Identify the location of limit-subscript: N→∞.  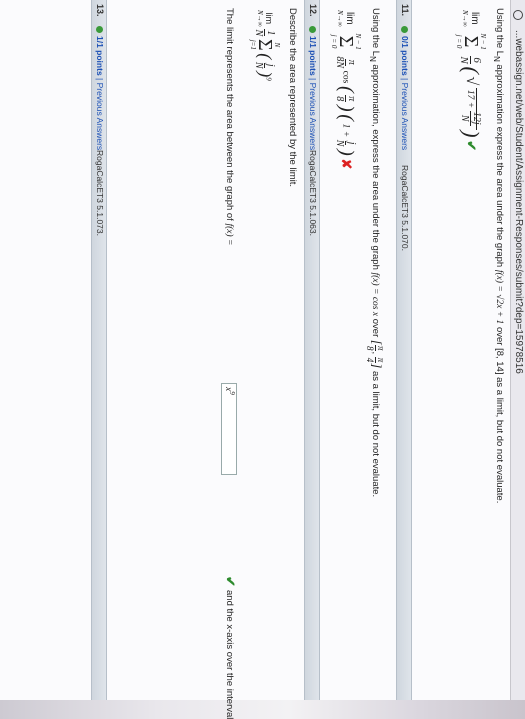
(465, 18).